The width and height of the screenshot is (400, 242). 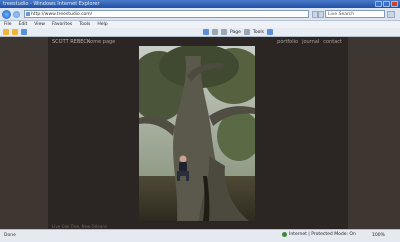 I want to click on help-icon, so click(x=270, y=32).